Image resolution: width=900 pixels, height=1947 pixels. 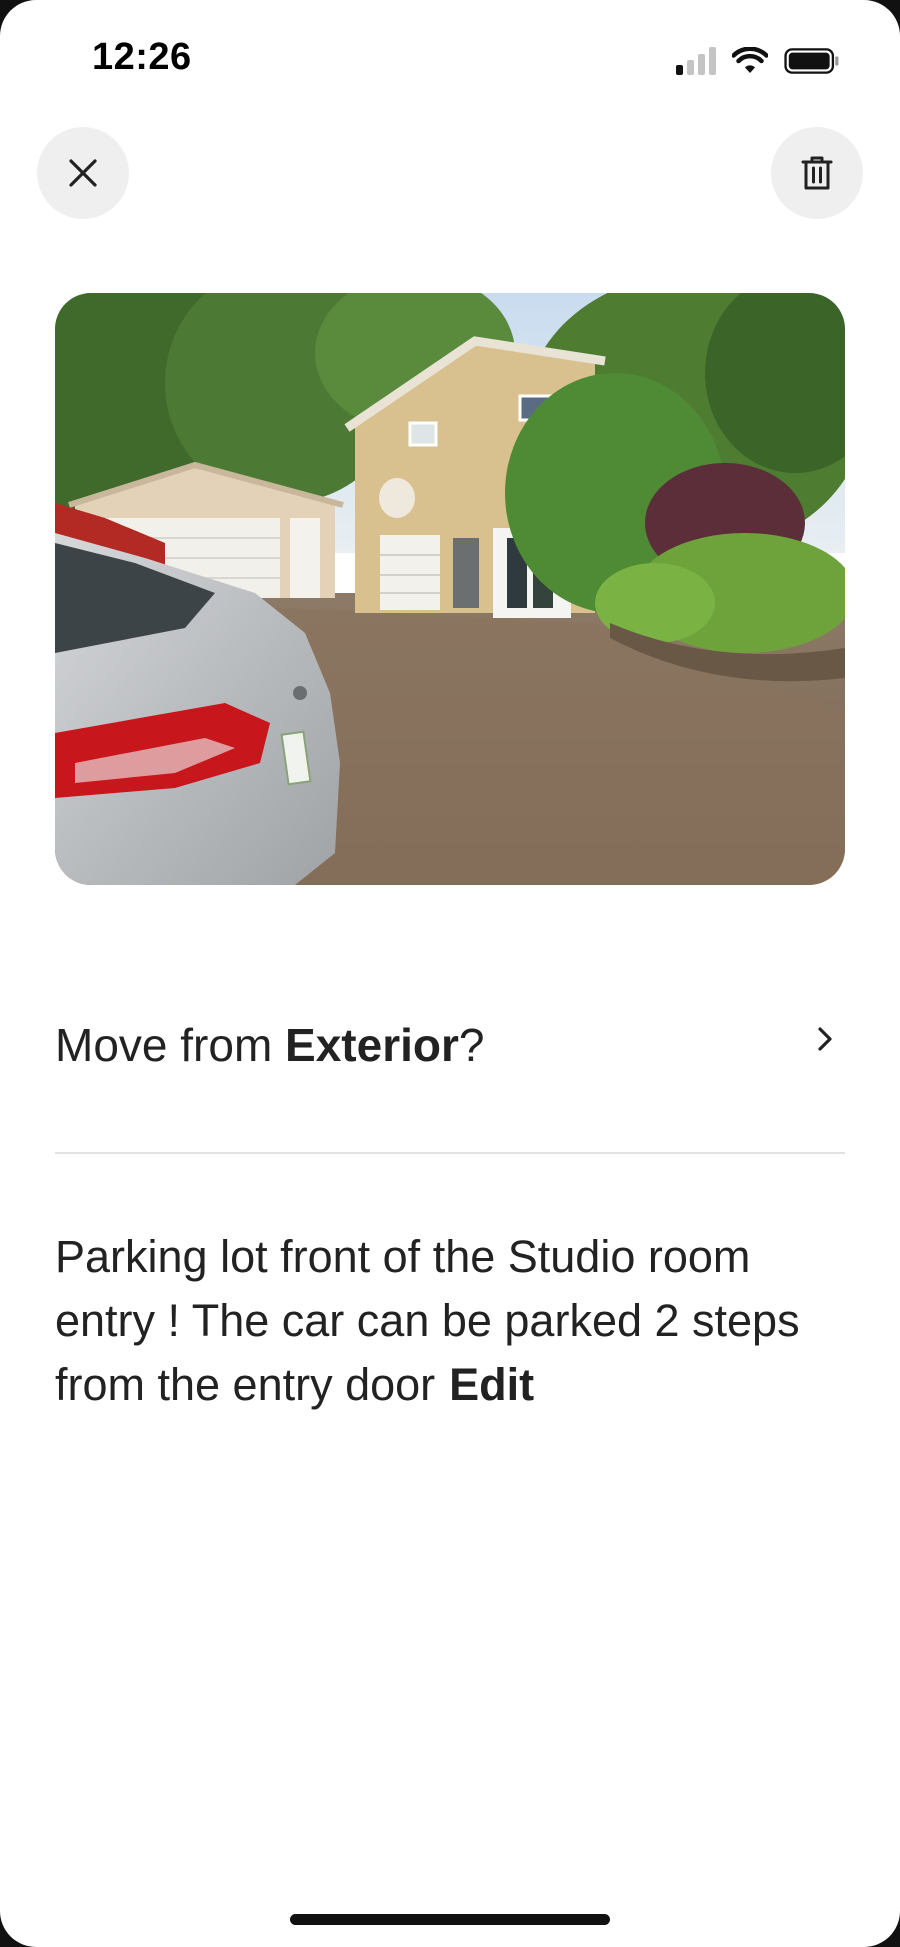 What do you see at coordinates (811, 61) in the screenshot?
I see `battery-icon` at bounding box center [811, 61].